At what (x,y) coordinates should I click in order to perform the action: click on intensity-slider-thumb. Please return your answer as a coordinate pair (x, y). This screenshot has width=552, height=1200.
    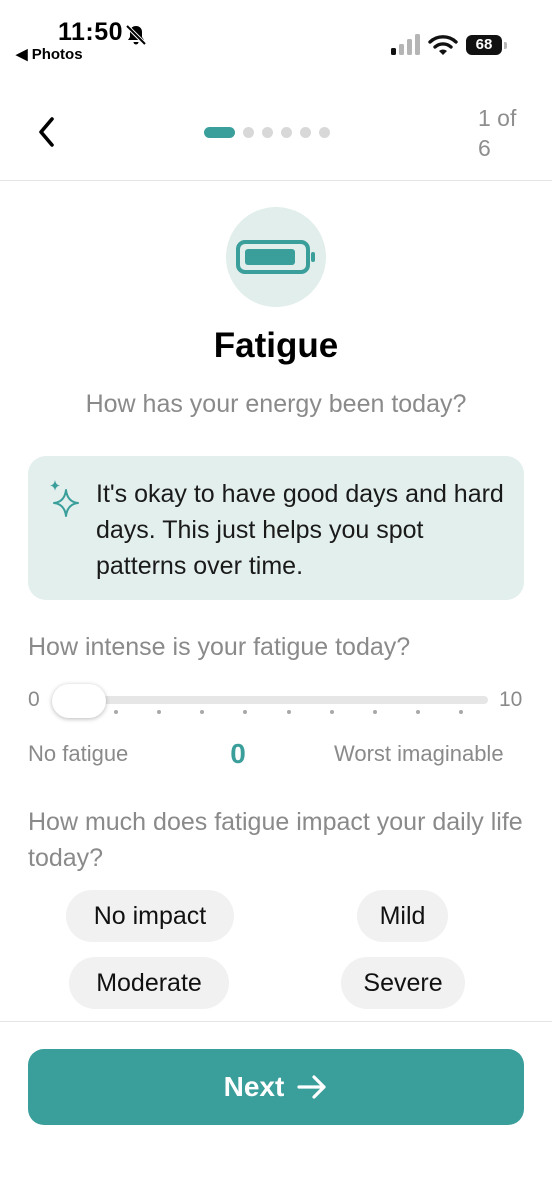
    Looking at the image, I should click on (79, 701).